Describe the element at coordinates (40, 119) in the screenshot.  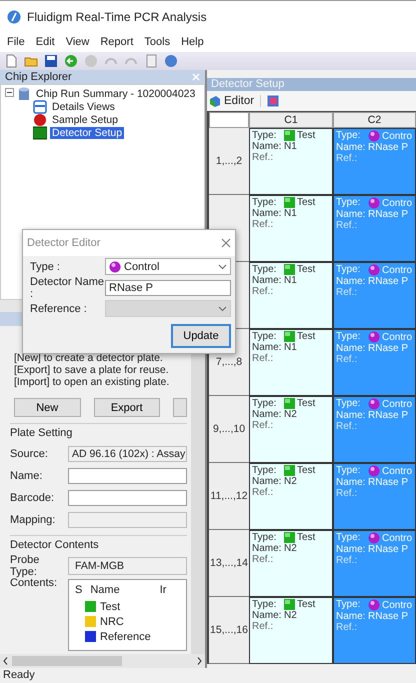
I see `ball-icon` at that location.